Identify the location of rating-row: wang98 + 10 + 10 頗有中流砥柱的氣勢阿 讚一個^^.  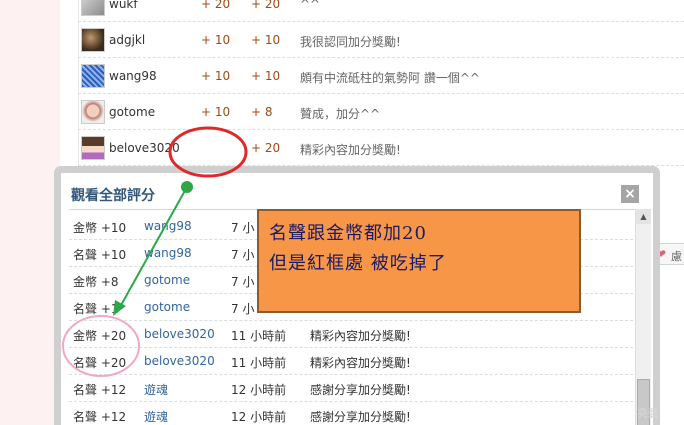
(381, 76).